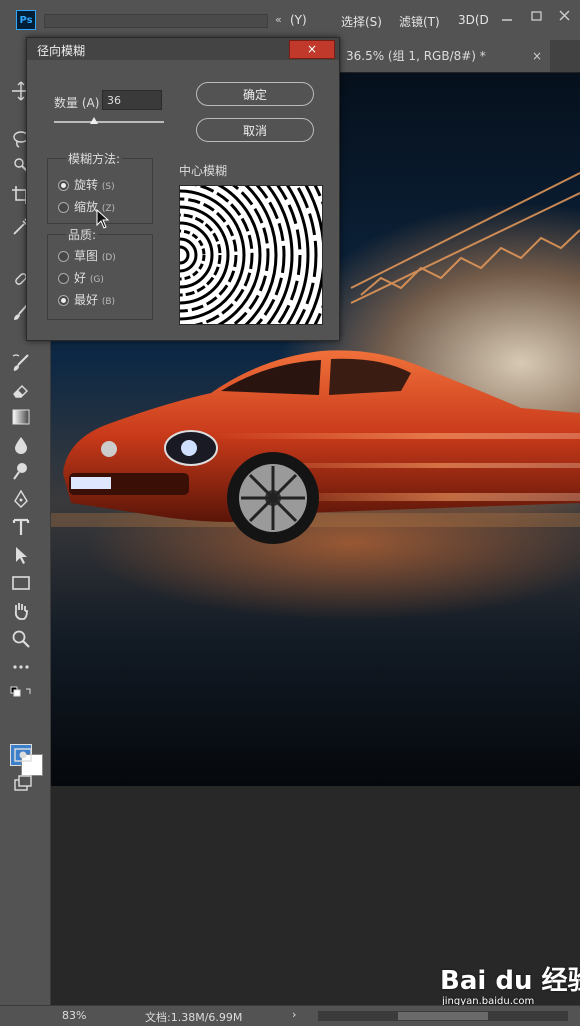 The width and height of the screenshot is (580, 1026). I want to click on mouse-cursor-icon, so click(103, 218).